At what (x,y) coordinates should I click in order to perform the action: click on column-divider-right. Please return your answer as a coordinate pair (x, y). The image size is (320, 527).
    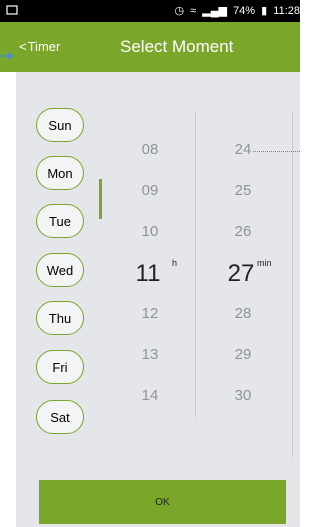
    Looking at the image, I should click on (292, 284).